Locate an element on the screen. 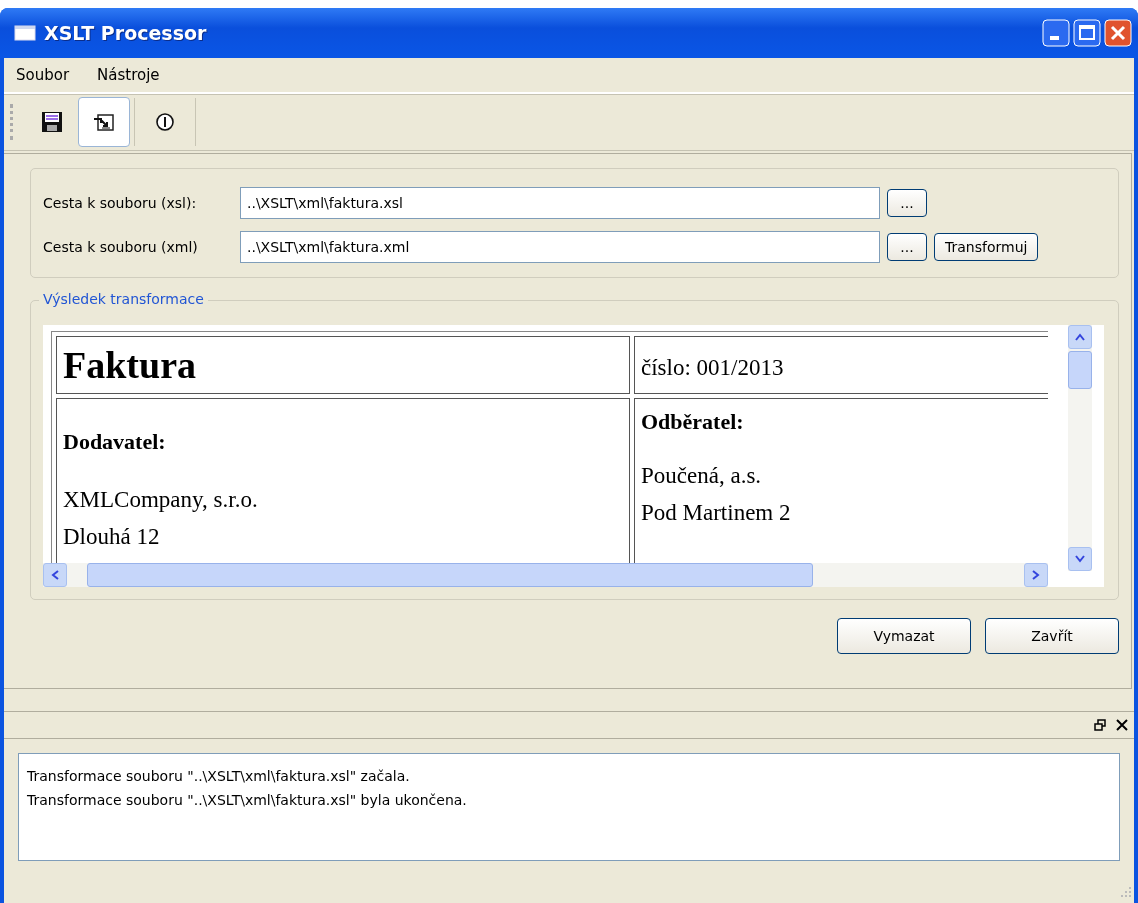 Image resolution: width=1138 pixels, height=903 pixels. invoice-number: číslo: 001/2013 is located at coordinates (712, 368).